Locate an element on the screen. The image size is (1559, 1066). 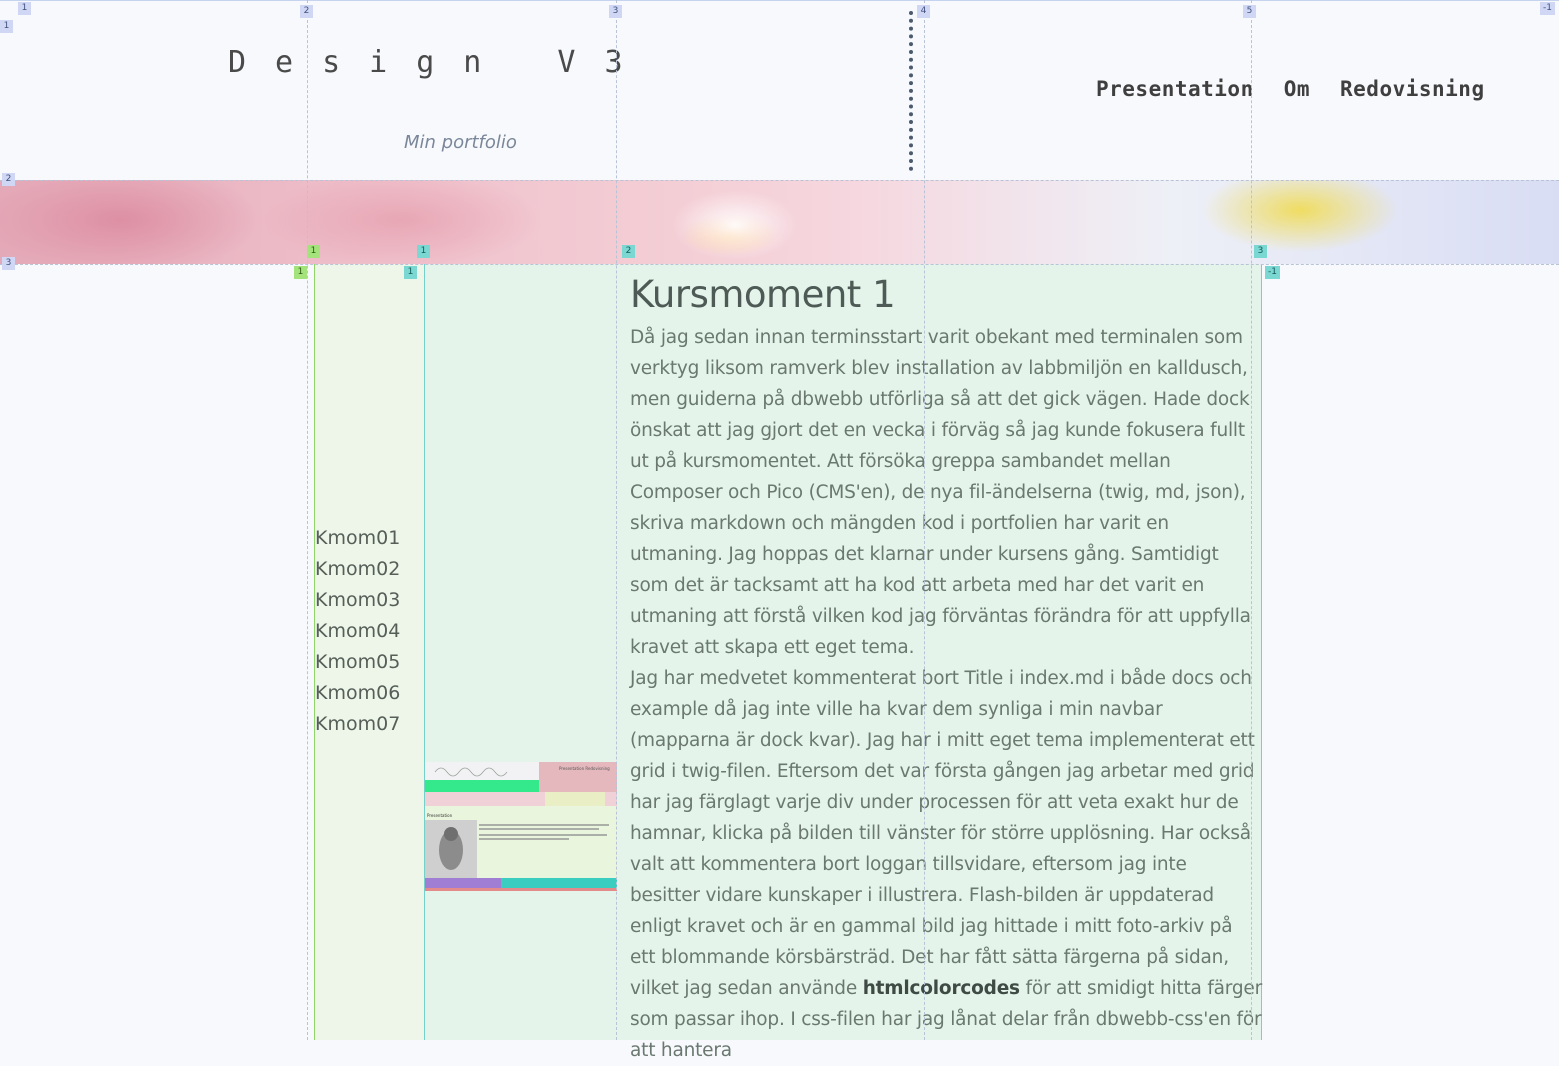
grid-layout-thumbnail: Presentation Redovisning Presentation is located at coordinates (521, 826).